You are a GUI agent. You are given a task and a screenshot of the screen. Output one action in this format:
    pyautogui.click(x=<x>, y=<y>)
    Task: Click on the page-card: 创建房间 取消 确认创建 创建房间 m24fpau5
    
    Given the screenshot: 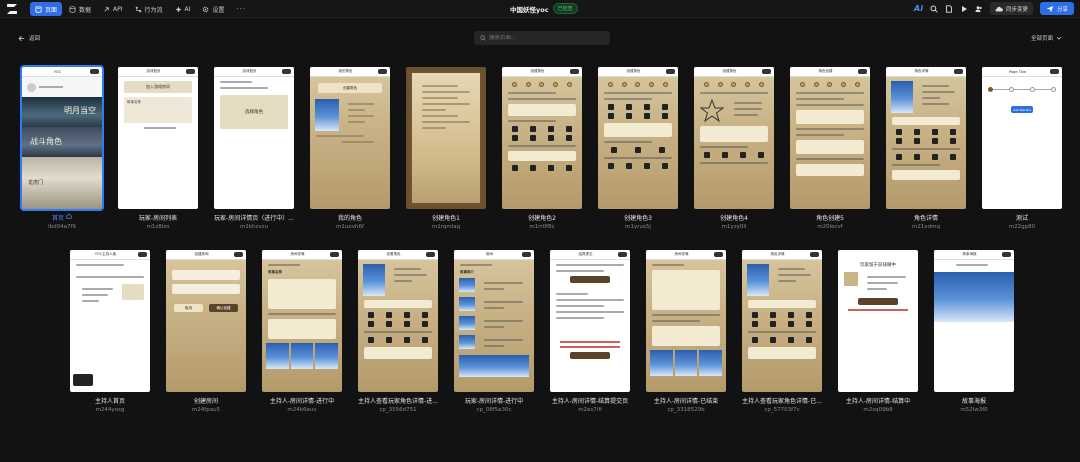 What is the action you would take?
    pyautogui.click(x=206, y=331)
    